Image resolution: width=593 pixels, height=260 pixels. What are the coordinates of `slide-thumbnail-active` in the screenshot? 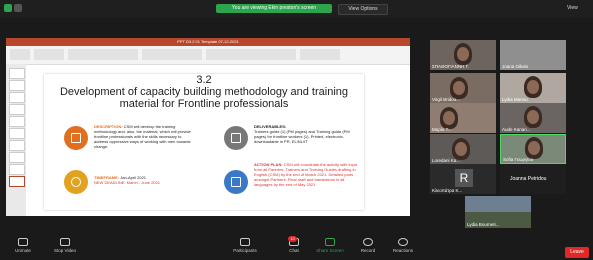 It's located at (17, 181).